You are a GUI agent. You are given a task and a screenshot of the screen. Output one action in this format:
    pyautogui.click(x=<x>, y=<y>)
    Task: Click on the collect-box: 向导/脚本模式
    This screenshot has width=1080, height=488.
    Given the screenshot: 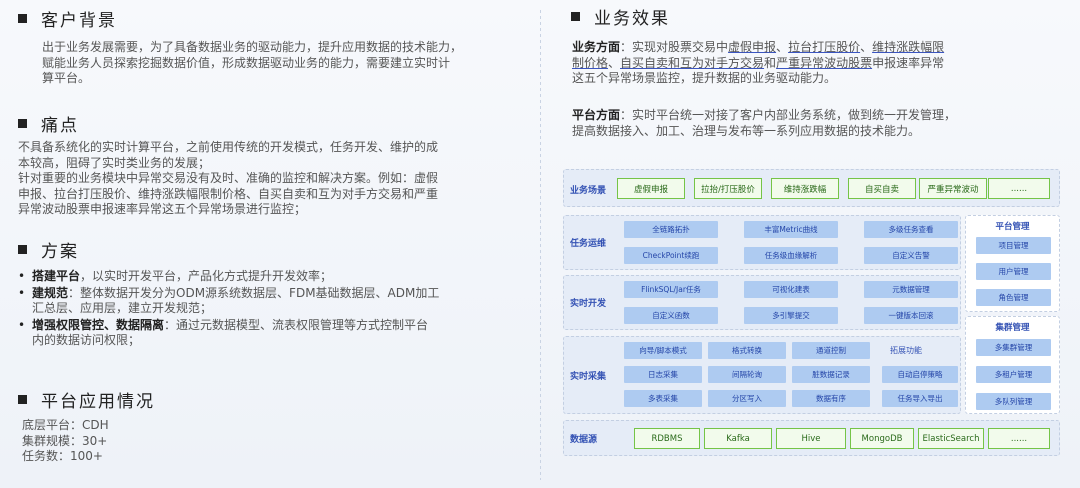 What is the action you would take?
    pyautogui.click(x=663, y=350)
    